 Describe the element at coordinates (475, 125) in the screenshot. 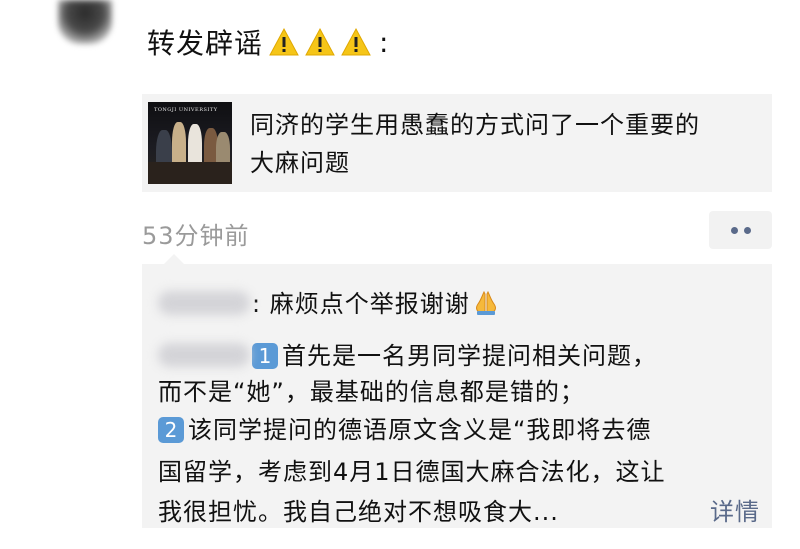

I see `link-title-line: 同济的学生用愚蠢的方式问了一个重要的` at that location.